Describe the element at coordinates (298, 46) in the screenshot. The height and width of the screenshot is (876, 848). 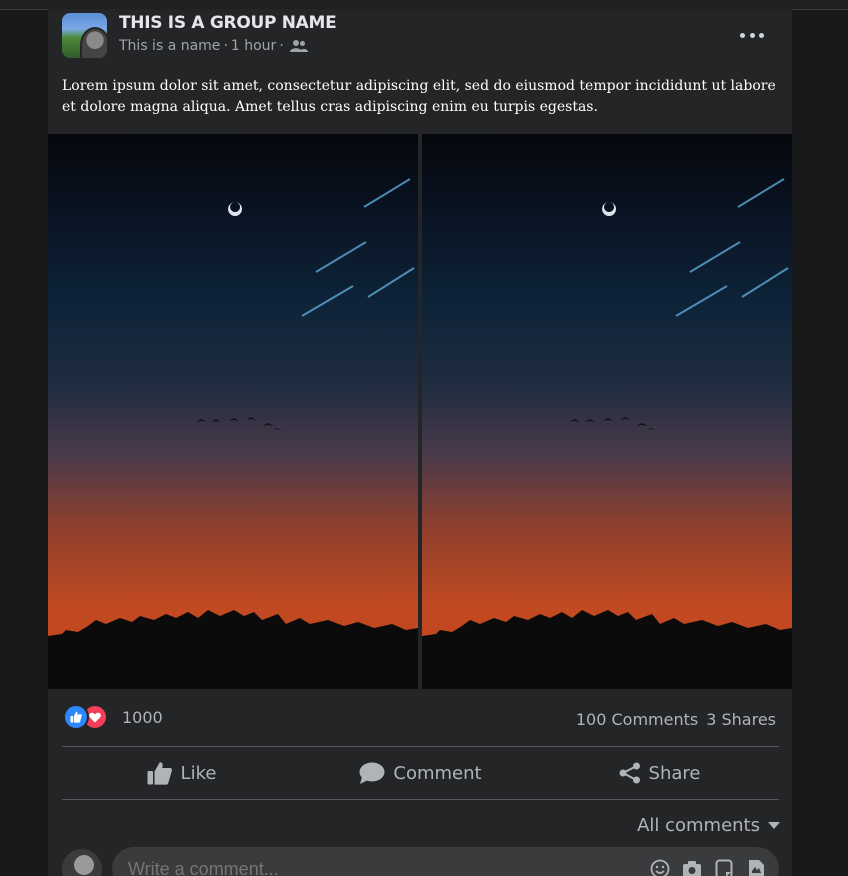
I see `people-icon` at that location.